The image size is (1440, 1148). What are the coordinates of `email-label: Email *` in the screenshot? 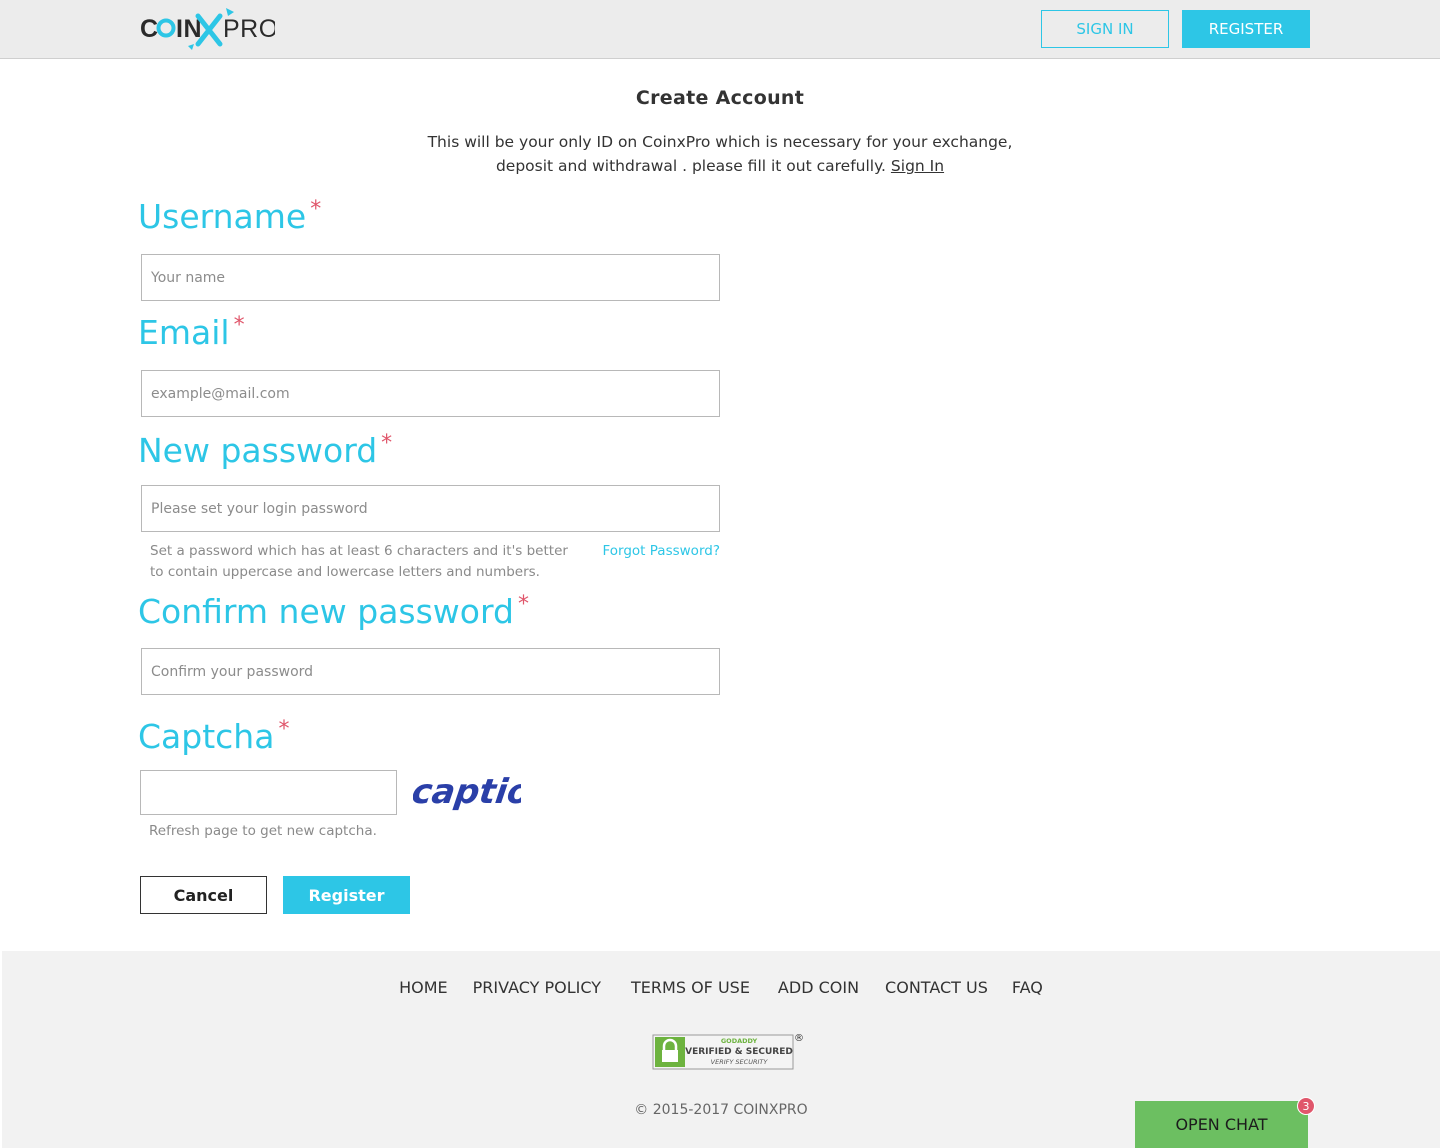 It's located at (191, 332).